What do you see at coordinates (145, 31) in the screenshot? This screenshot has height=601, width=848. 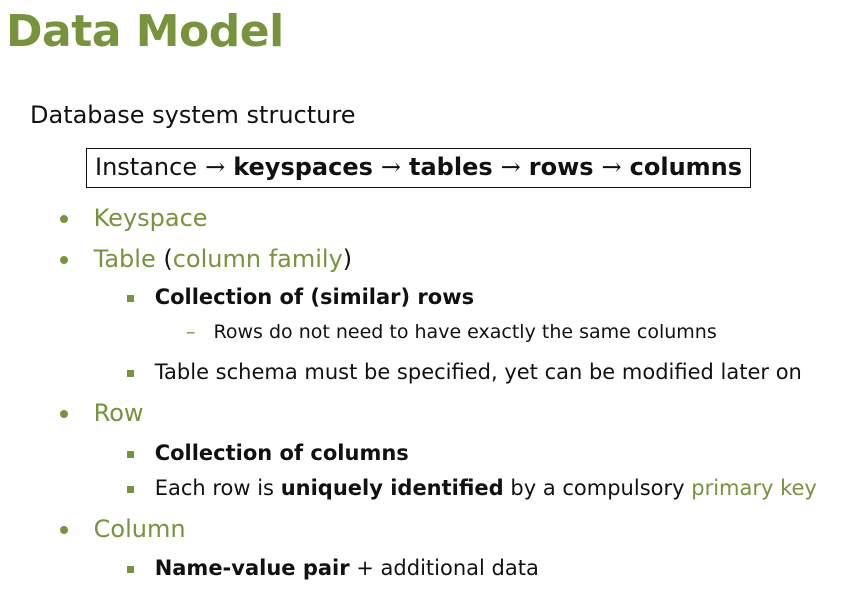 I see `slide-title: Data Model` at bounding box center [145, 31].